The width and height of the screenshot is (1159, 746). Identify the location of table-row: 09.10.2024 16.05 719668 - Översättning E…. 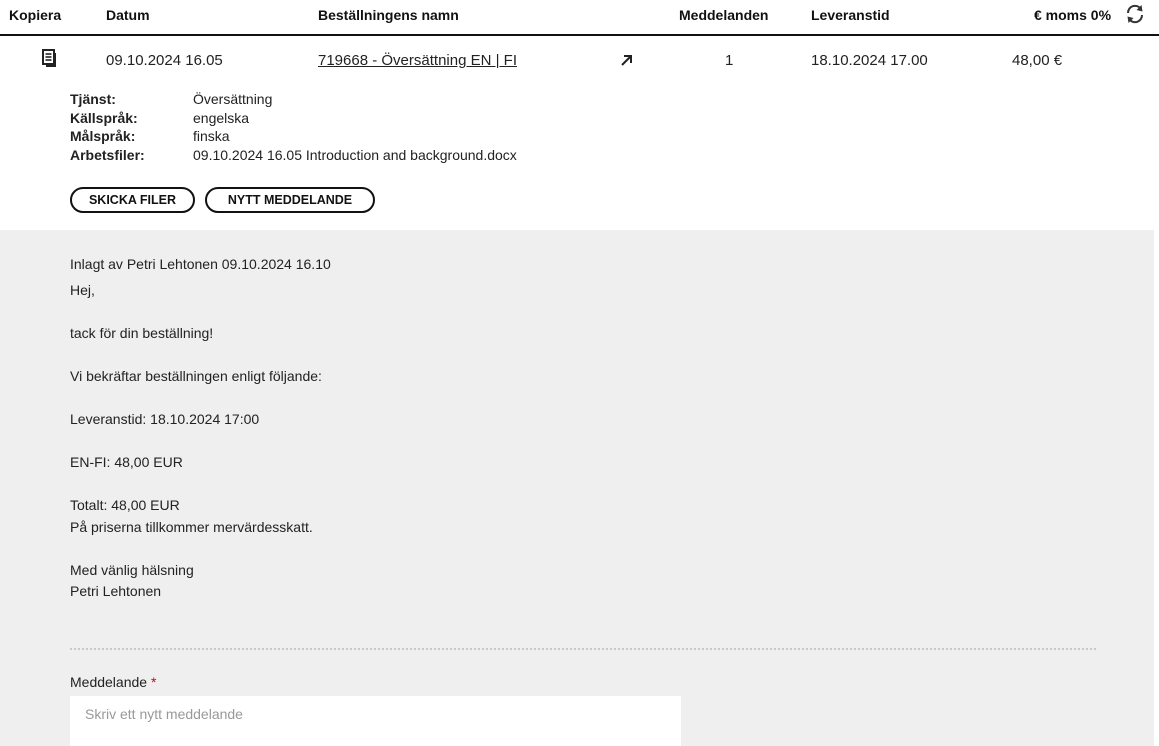
(579, 60).